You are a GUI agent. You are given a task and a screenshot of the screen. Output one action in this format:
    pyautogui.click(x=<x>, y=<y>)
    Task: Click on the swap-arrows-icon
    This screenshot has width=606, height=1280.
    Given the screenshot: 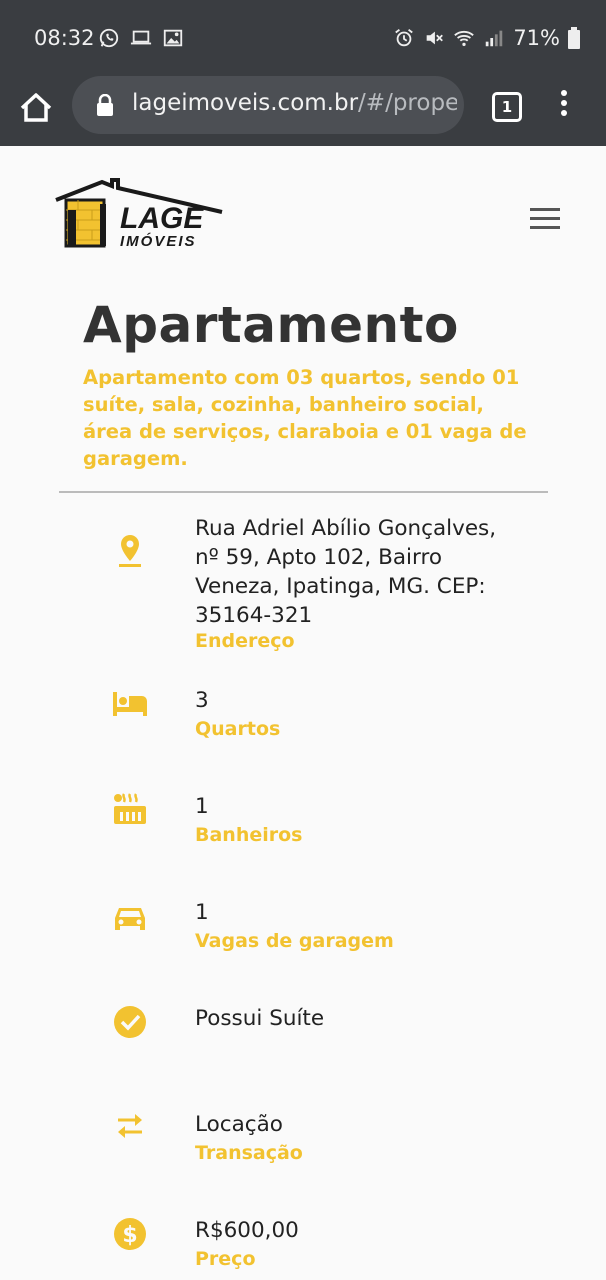 What is the action you would take?
    pyautogui.click(x=130, y=1126)
    